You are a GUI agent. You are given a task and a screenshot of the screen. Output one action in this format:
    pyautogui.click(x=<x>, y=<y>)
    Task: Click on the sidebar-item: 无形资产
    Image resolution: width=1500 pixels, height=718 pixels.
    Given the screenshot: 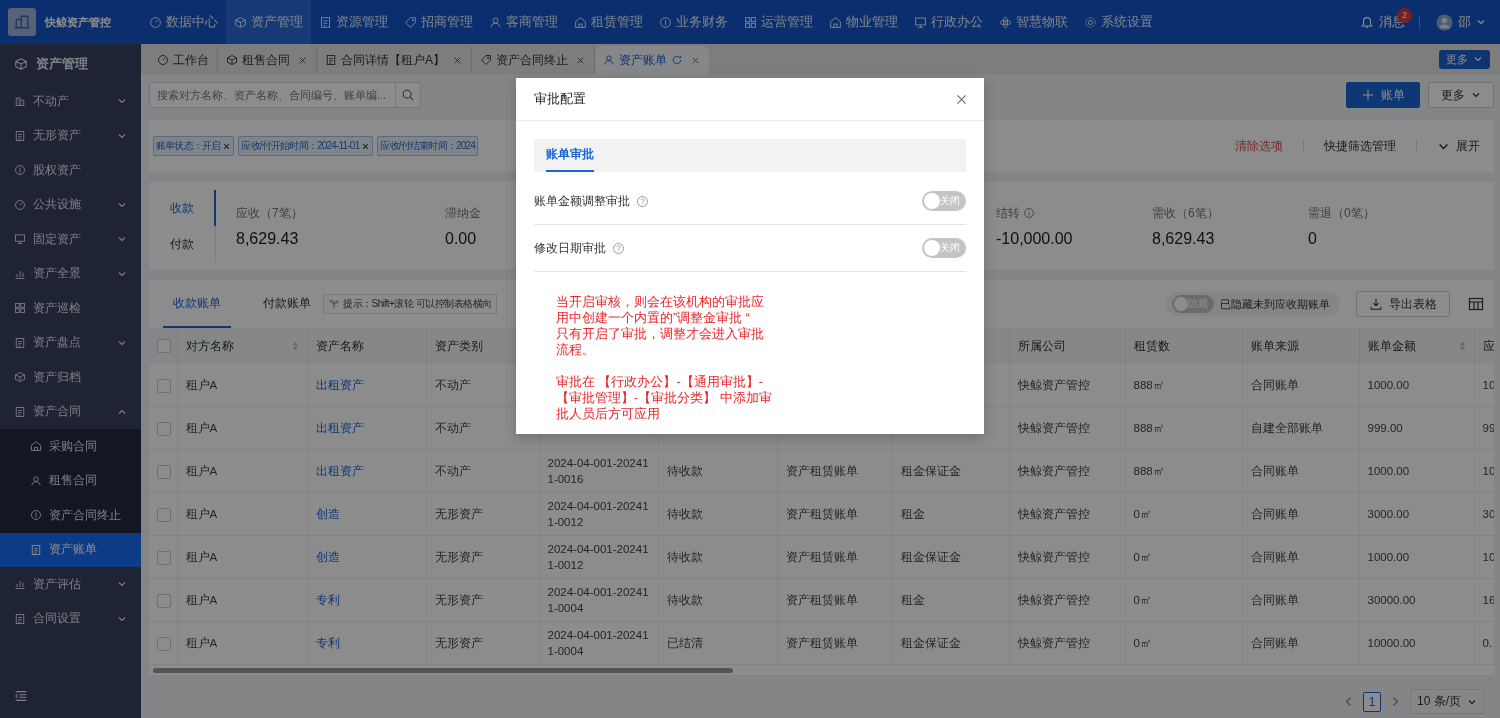 What is the action you would take?
    pyautogui.click(x=70, y=135)
    